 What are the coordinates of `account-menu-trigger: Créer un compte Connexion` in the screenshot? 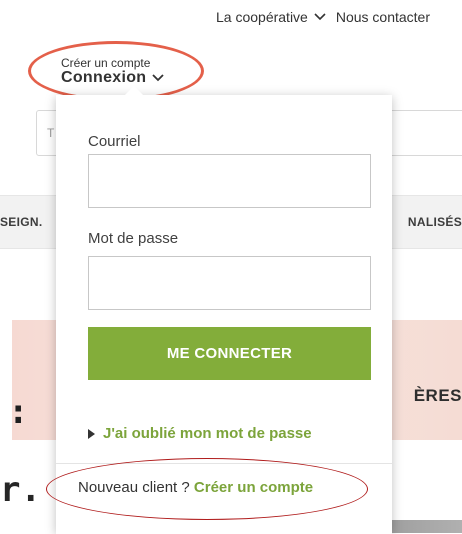 It's located at (113, 71).